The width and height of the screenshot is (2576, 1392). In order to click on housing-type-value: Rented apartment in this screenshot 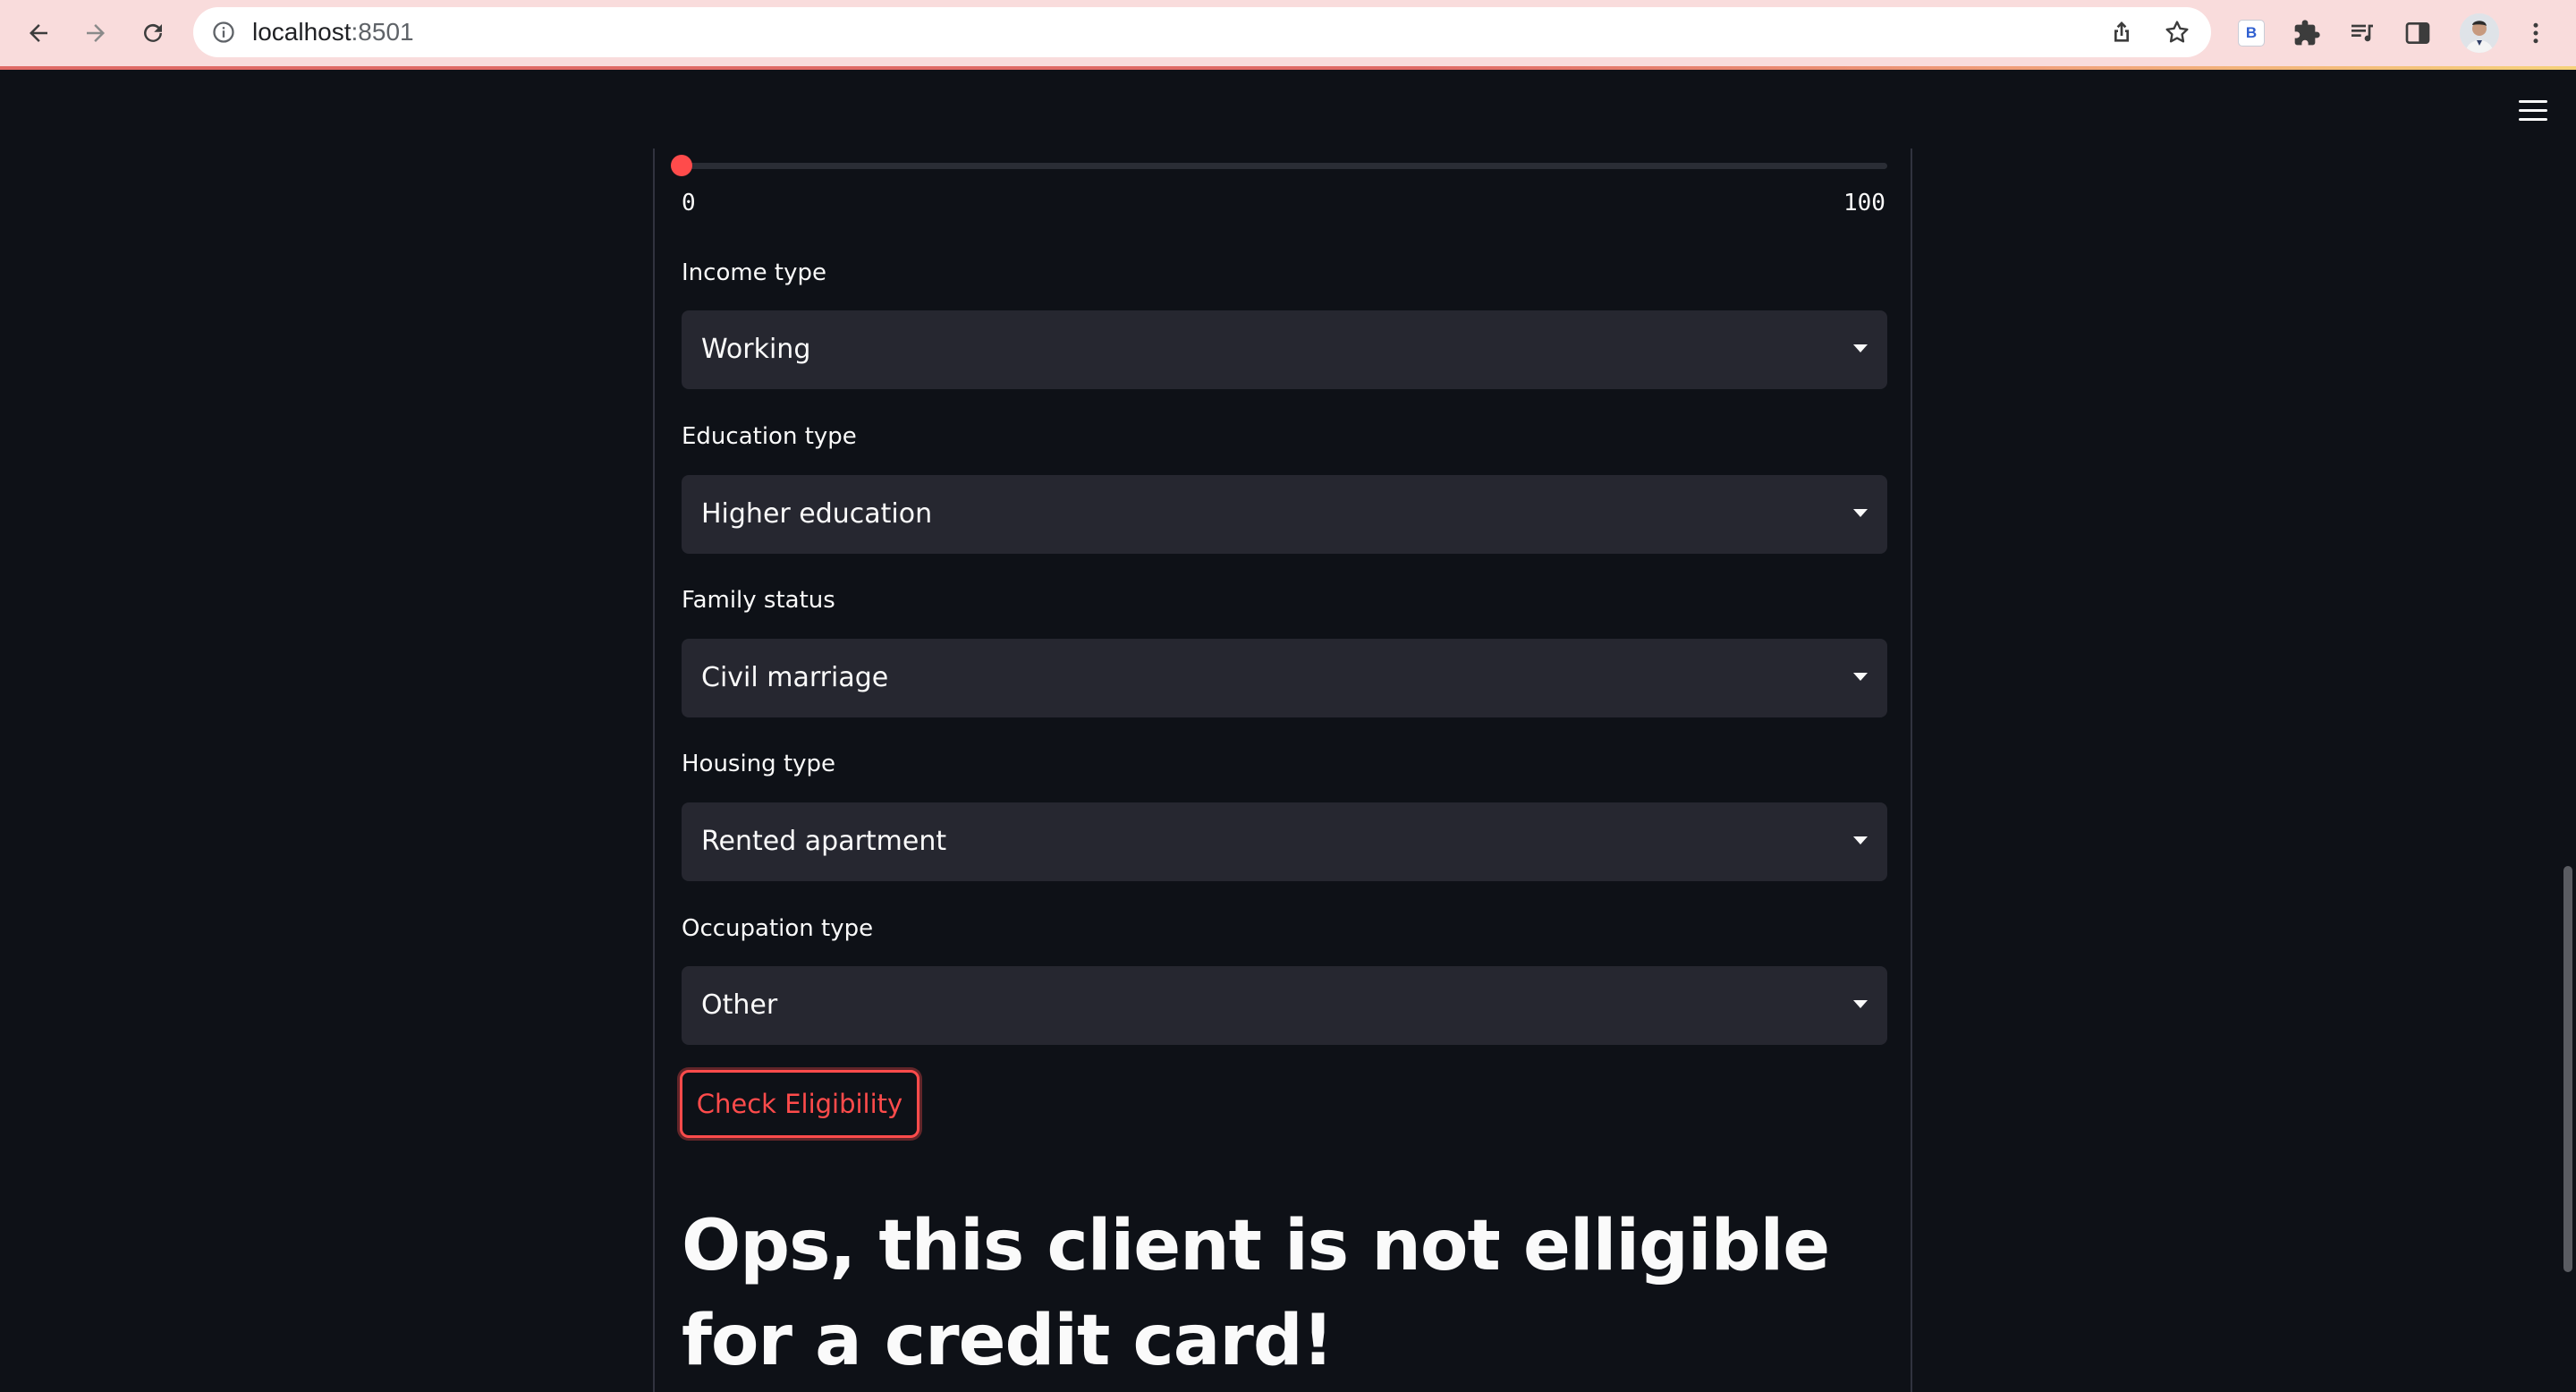, I will do `click(824, 841)`.